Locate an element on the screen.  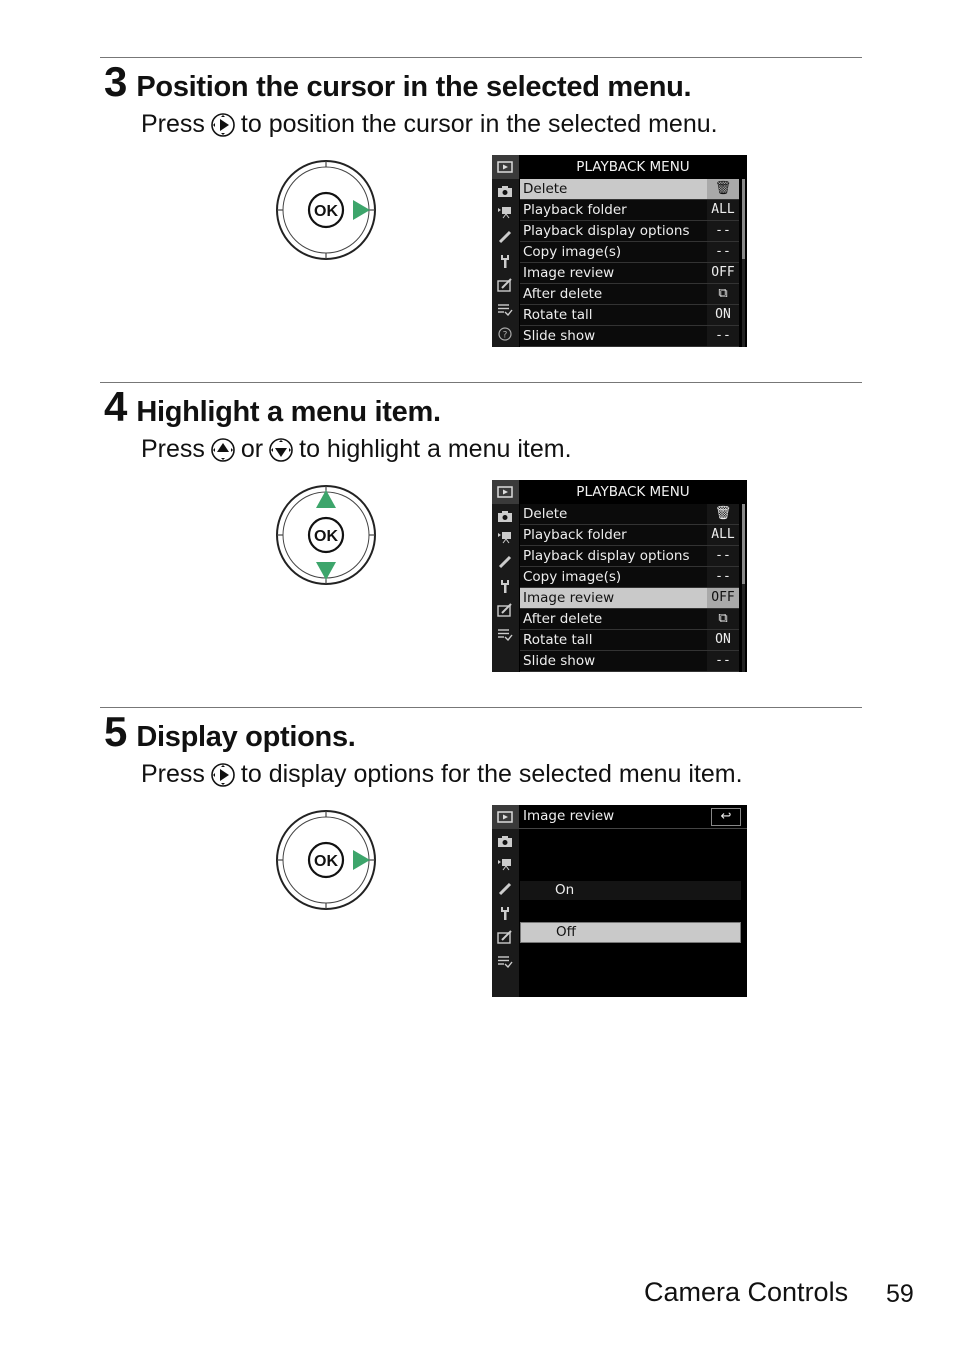
footer-section-title: Camera Controls is located at coordinates (746, 1292).